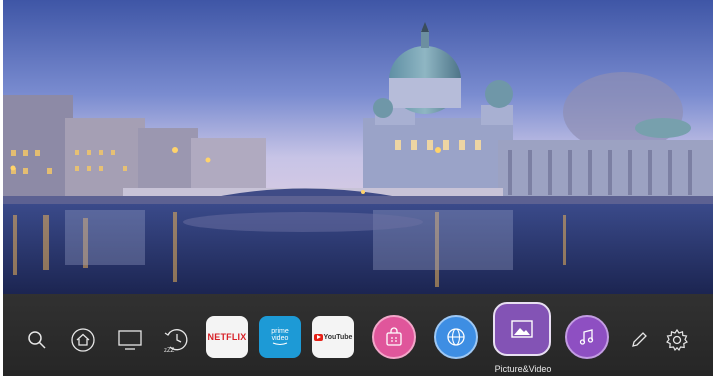  What do you see at coordinates (169, 351) in the screenshot?
I see `sleep-timer-caption: zZZ` at bounding box center [169, 351].